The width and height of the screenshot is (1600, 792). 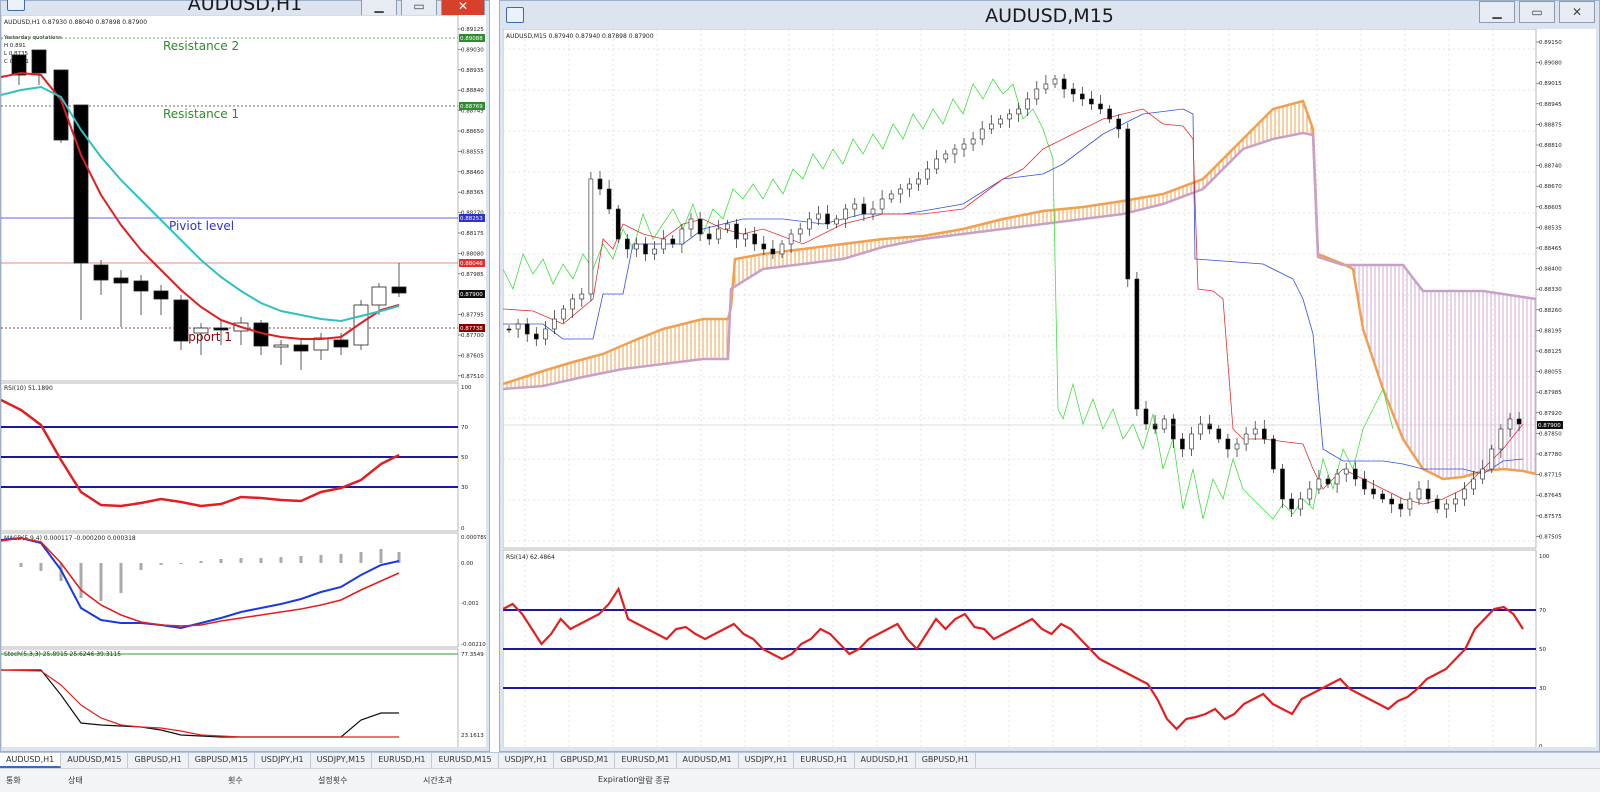 What do you see at coordinates (222, 760) in the screenshot?
I see `chart-tab: GBPUSD,M15` at bounding box center [222, 760].